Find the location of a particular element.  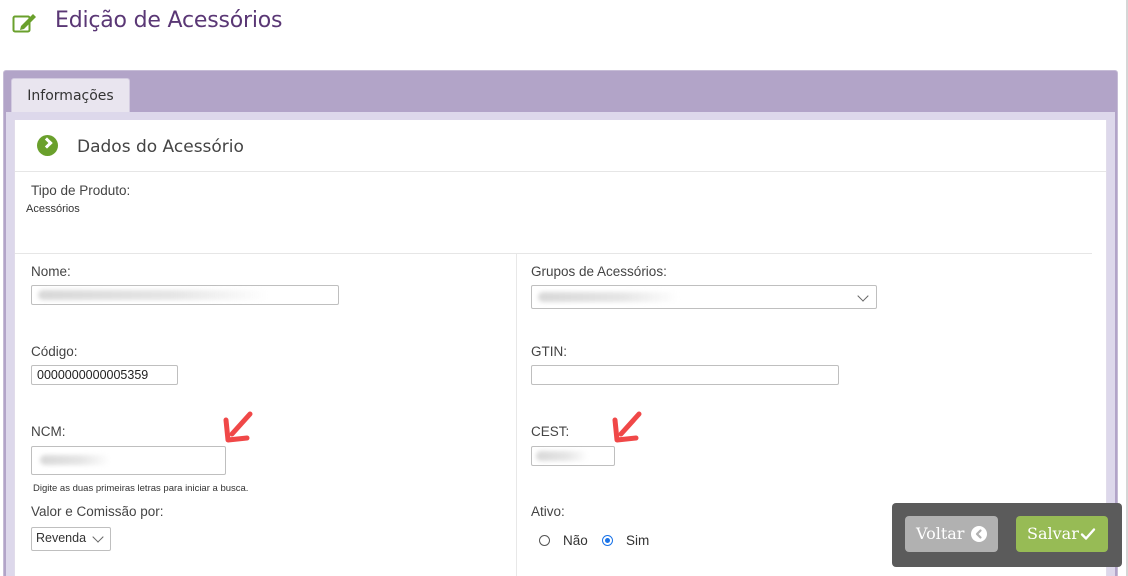

check-icon is located at coordinates (1088, 534).